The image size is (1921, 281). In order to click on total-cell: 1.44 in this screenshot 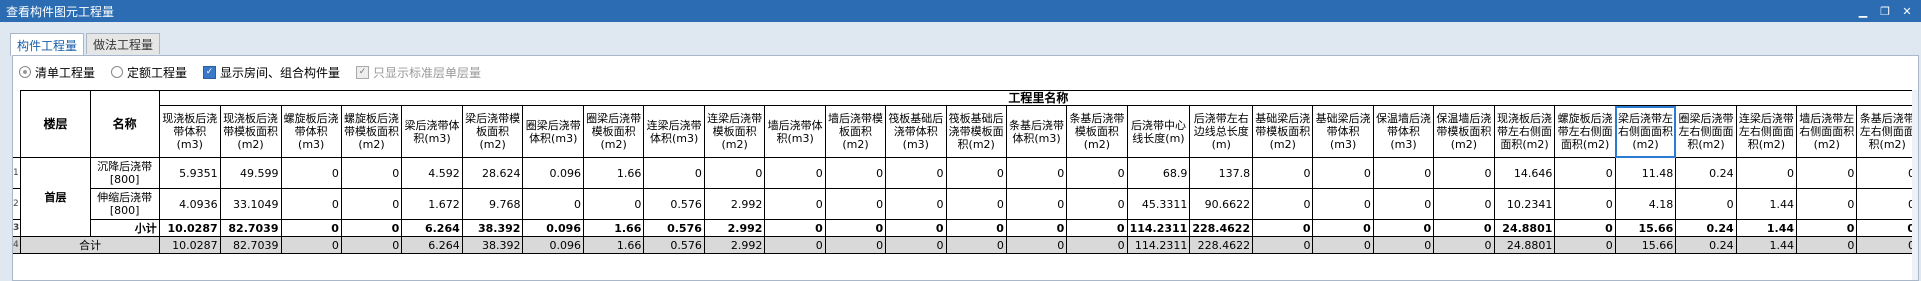, I will do `click(1766, 245)`.